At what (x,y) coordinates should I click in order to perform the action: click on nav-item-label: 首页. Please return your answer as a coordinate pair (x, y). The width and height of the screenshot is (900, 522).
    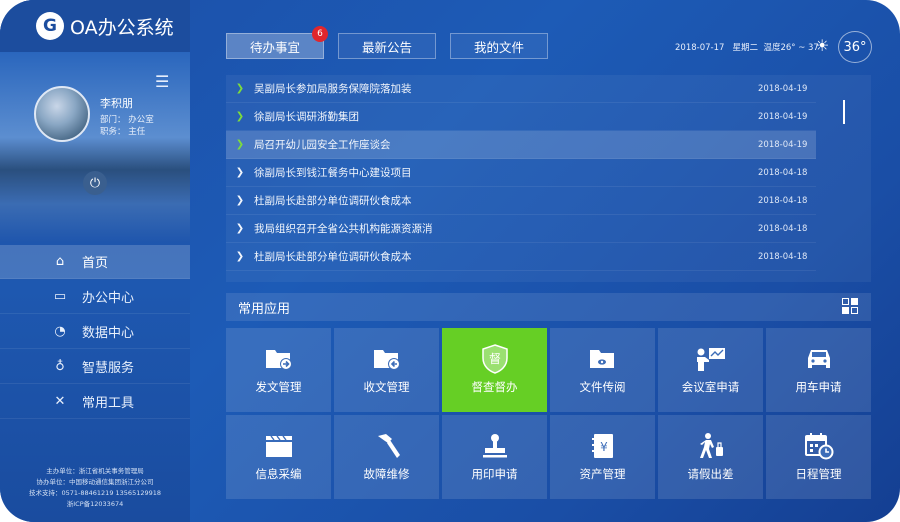
    Looking at the image, I should click on (95, 263).